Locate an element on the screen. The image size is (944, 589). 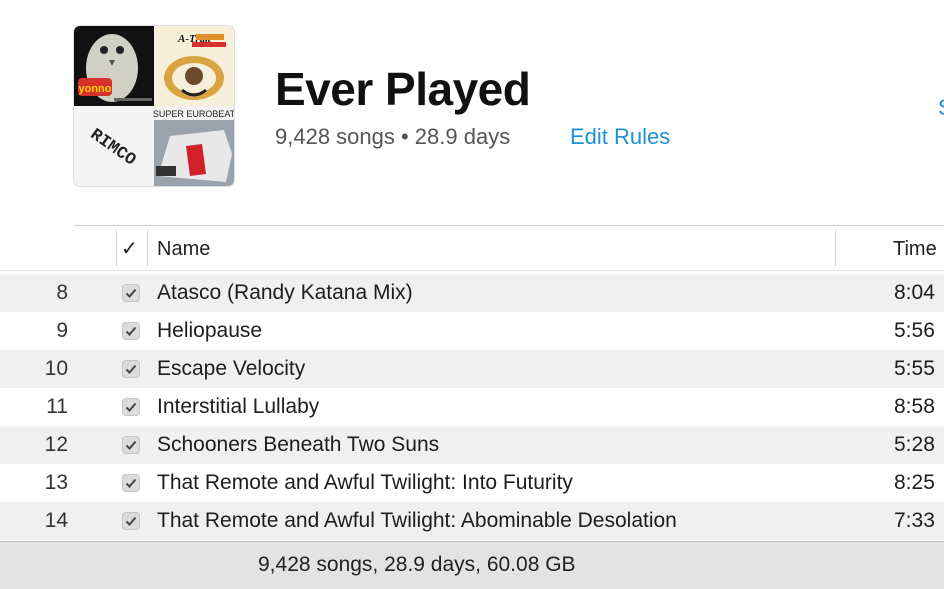
song-time: 8:25 is located at coordinates (914, 482).